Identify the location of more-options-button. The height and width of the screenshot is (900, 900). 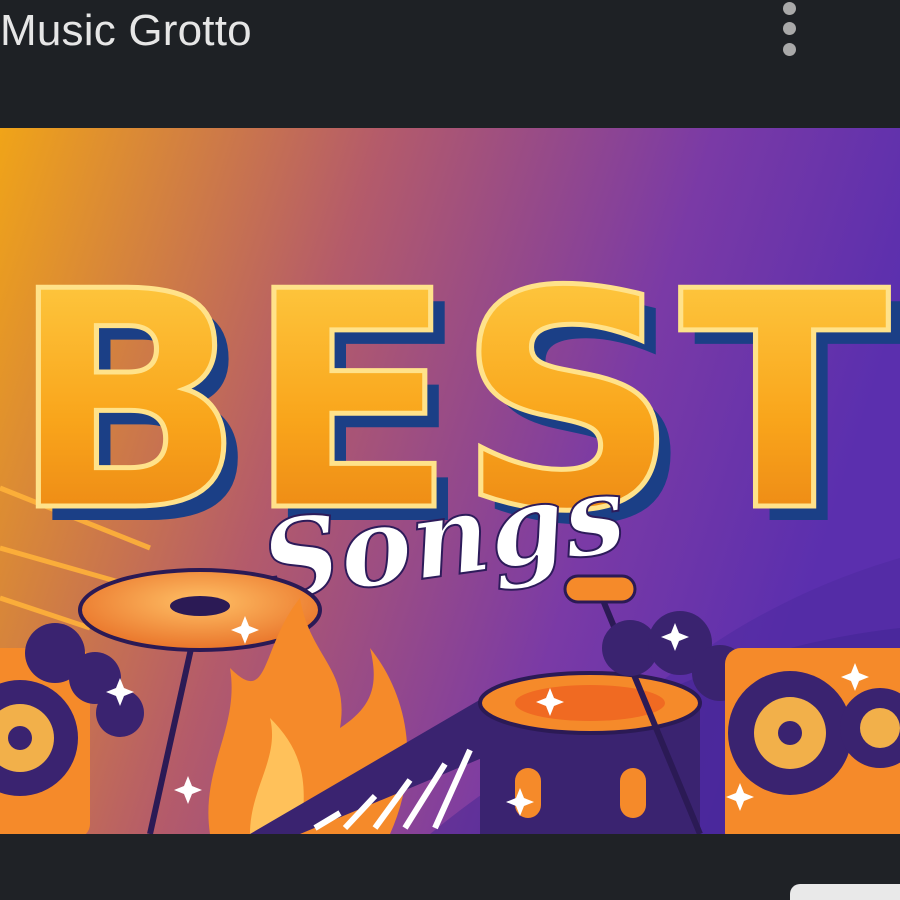
(790, 33).